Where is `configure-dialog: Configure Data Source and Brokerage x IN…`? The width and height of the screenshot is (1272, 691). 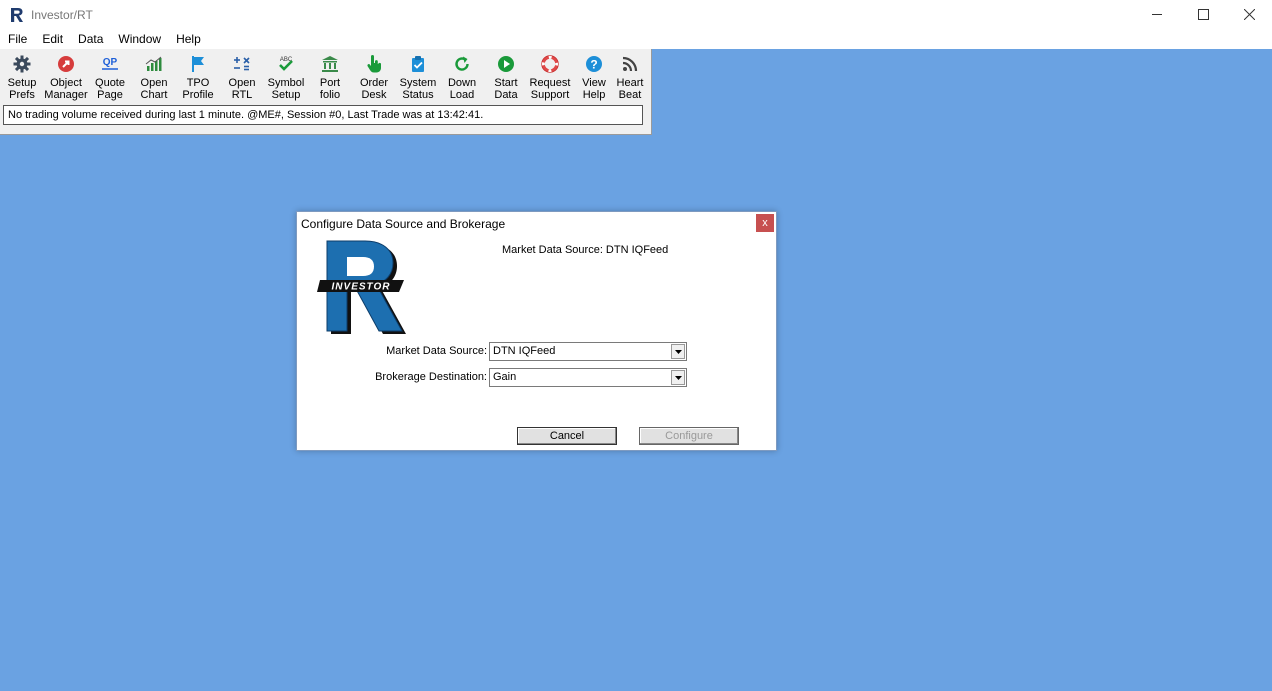 configure-dialog: Configure Data Source and Brokerage x IN… is located at coordinates (536, 331).